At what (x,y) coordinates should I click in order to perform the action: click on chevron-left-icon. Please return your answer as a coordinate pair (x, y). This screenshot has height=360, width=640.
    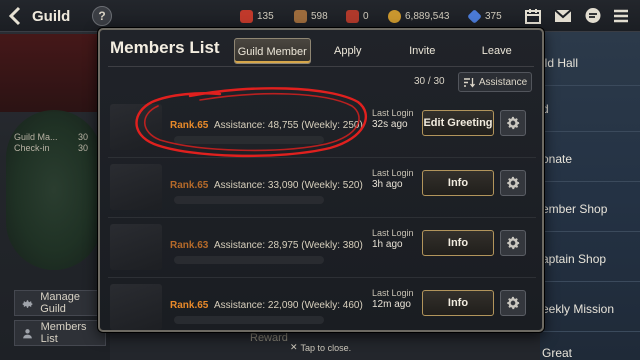
    Looking at the image, I should click on (14, 16).